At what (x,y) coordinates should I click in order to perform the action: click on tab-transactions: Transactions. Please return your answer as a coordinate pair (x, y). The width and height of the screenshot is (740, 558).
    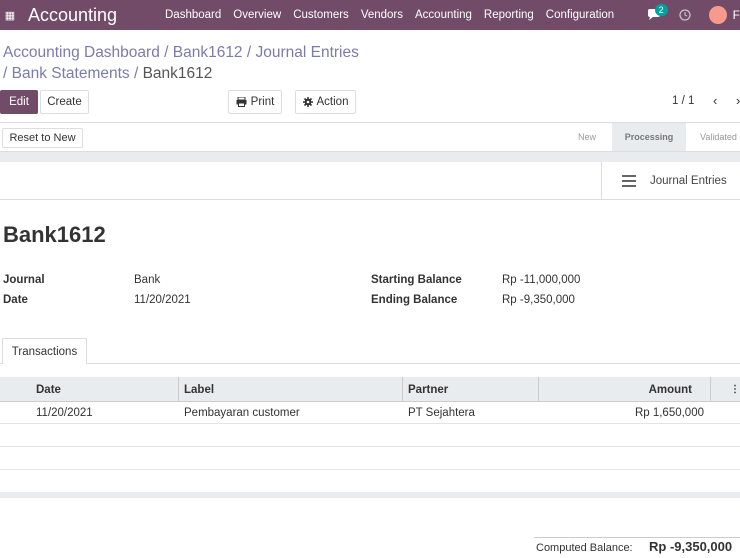
    Looking at the image, I should click on (44, 351).